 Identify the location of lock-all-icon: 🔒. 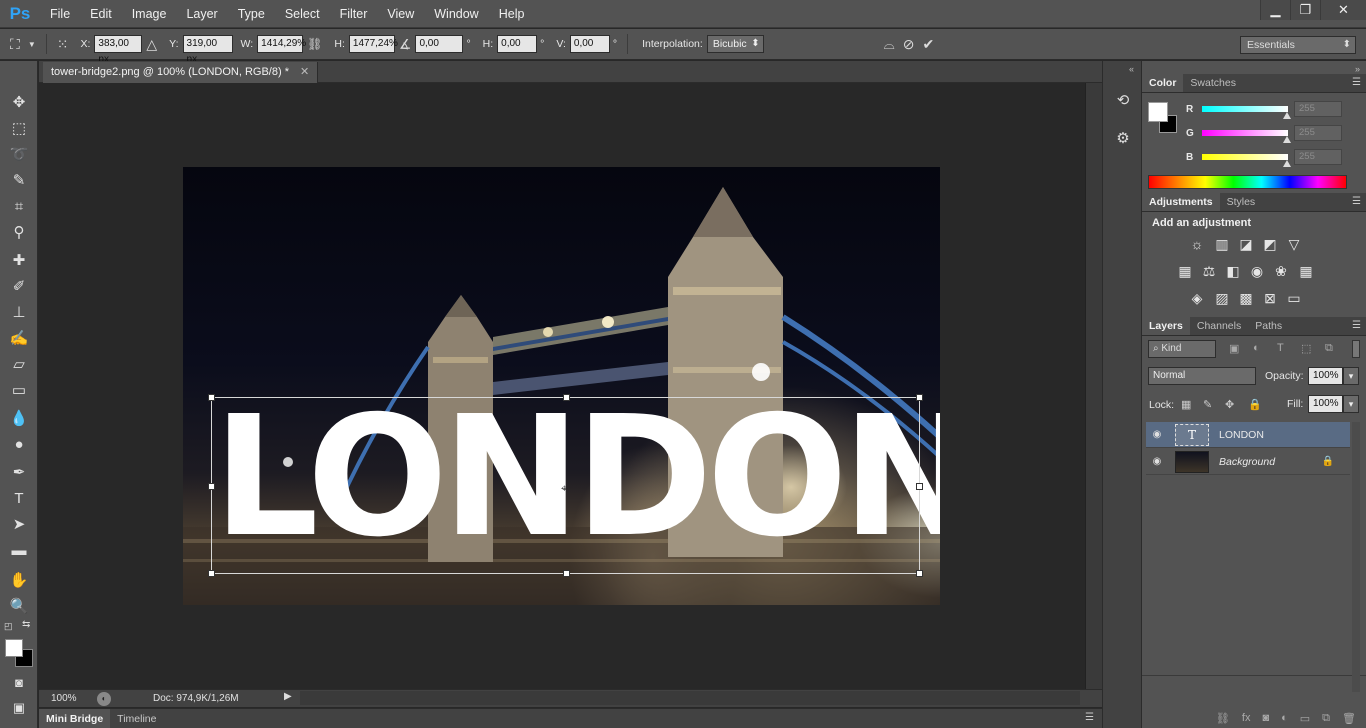
(1255, 404).